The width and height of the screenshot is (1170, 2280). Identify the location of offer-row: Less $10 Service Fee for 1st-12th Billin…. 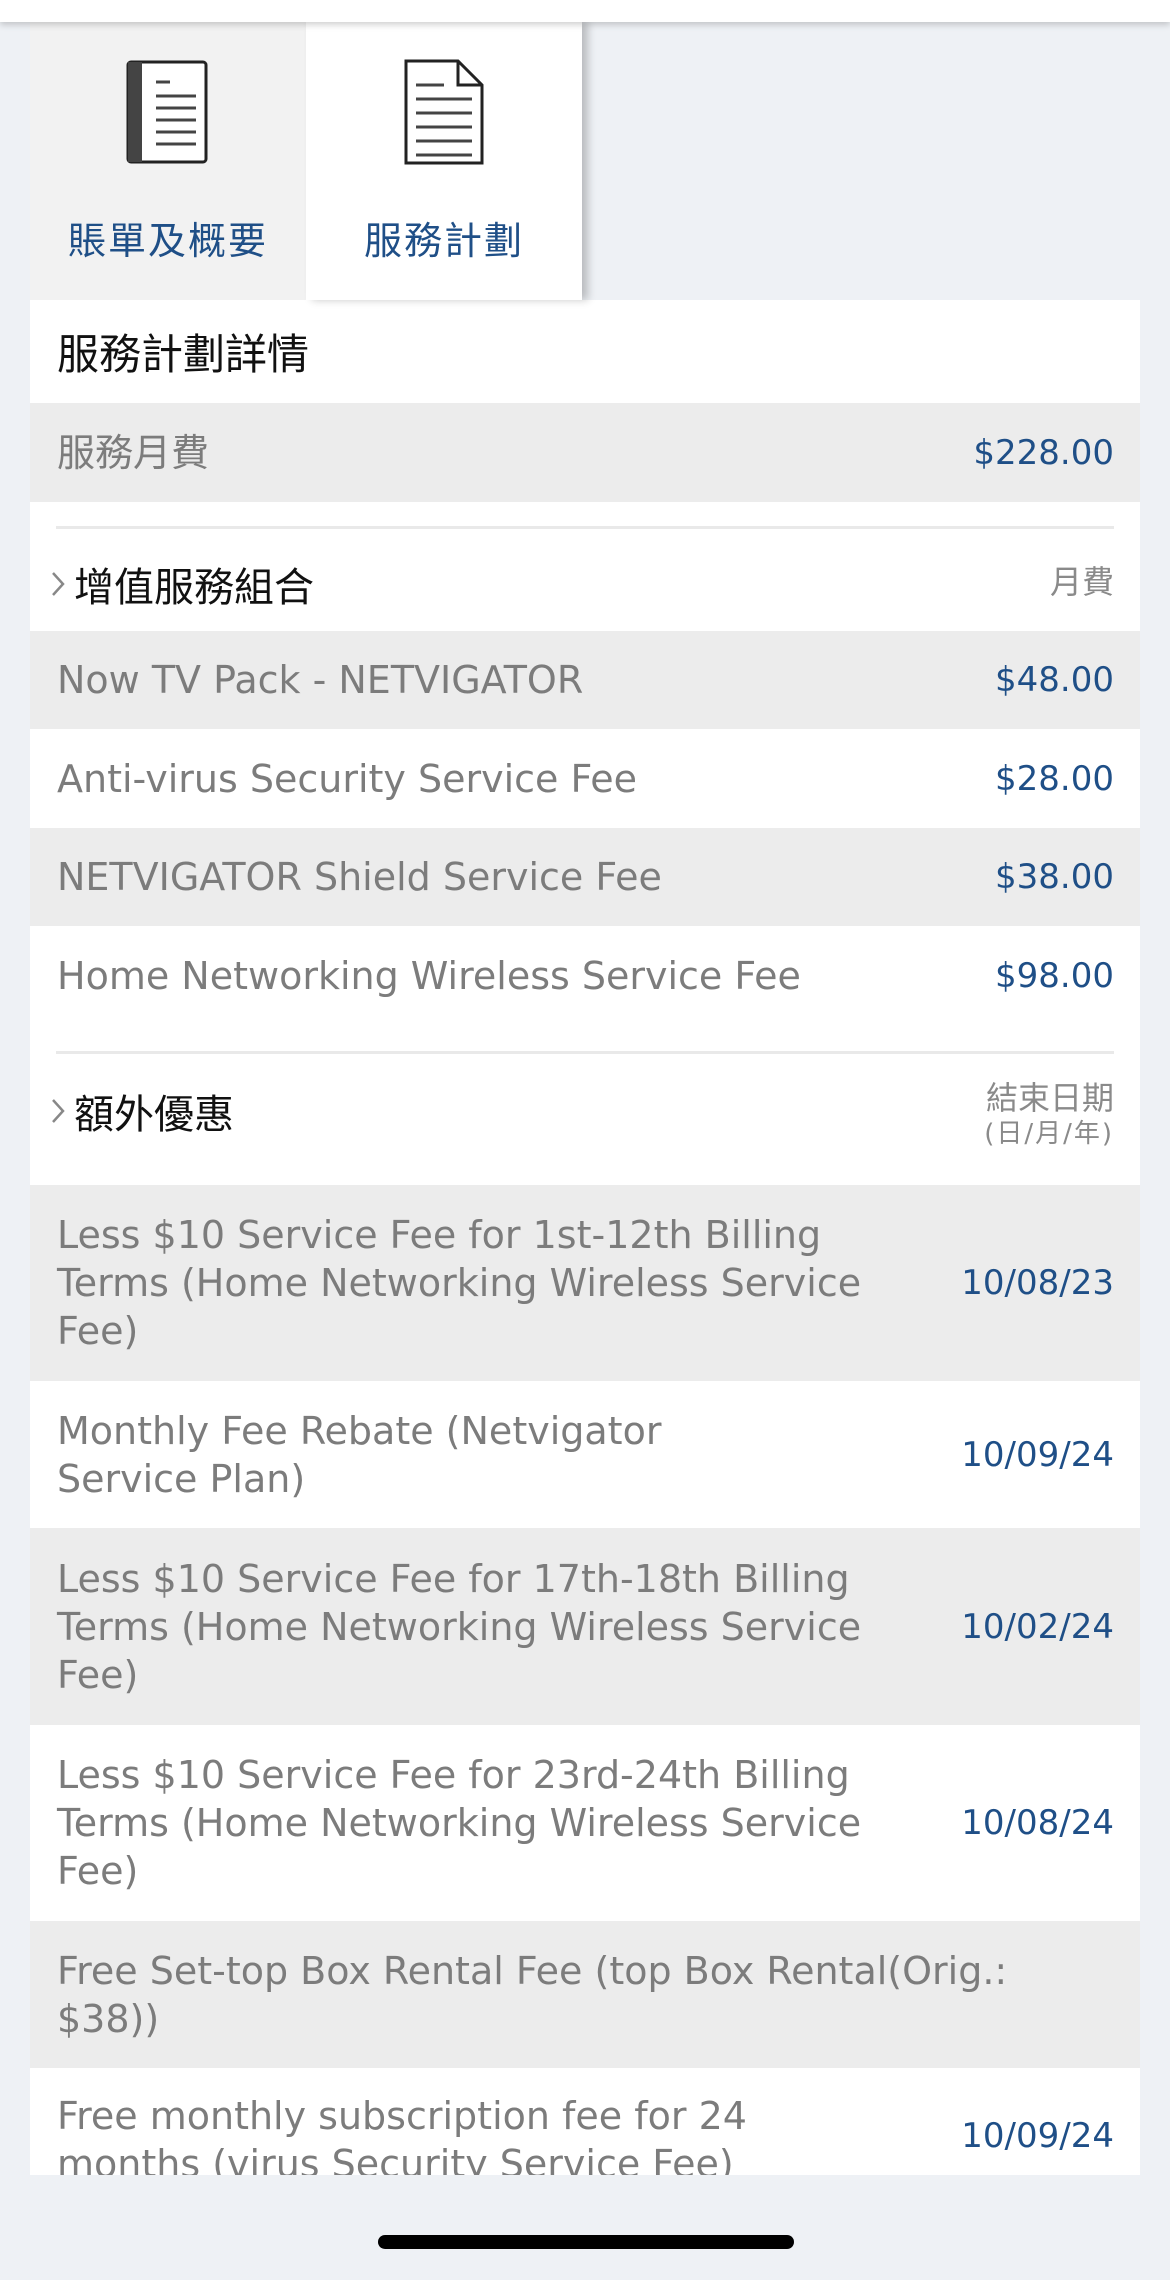
(585, 1283).